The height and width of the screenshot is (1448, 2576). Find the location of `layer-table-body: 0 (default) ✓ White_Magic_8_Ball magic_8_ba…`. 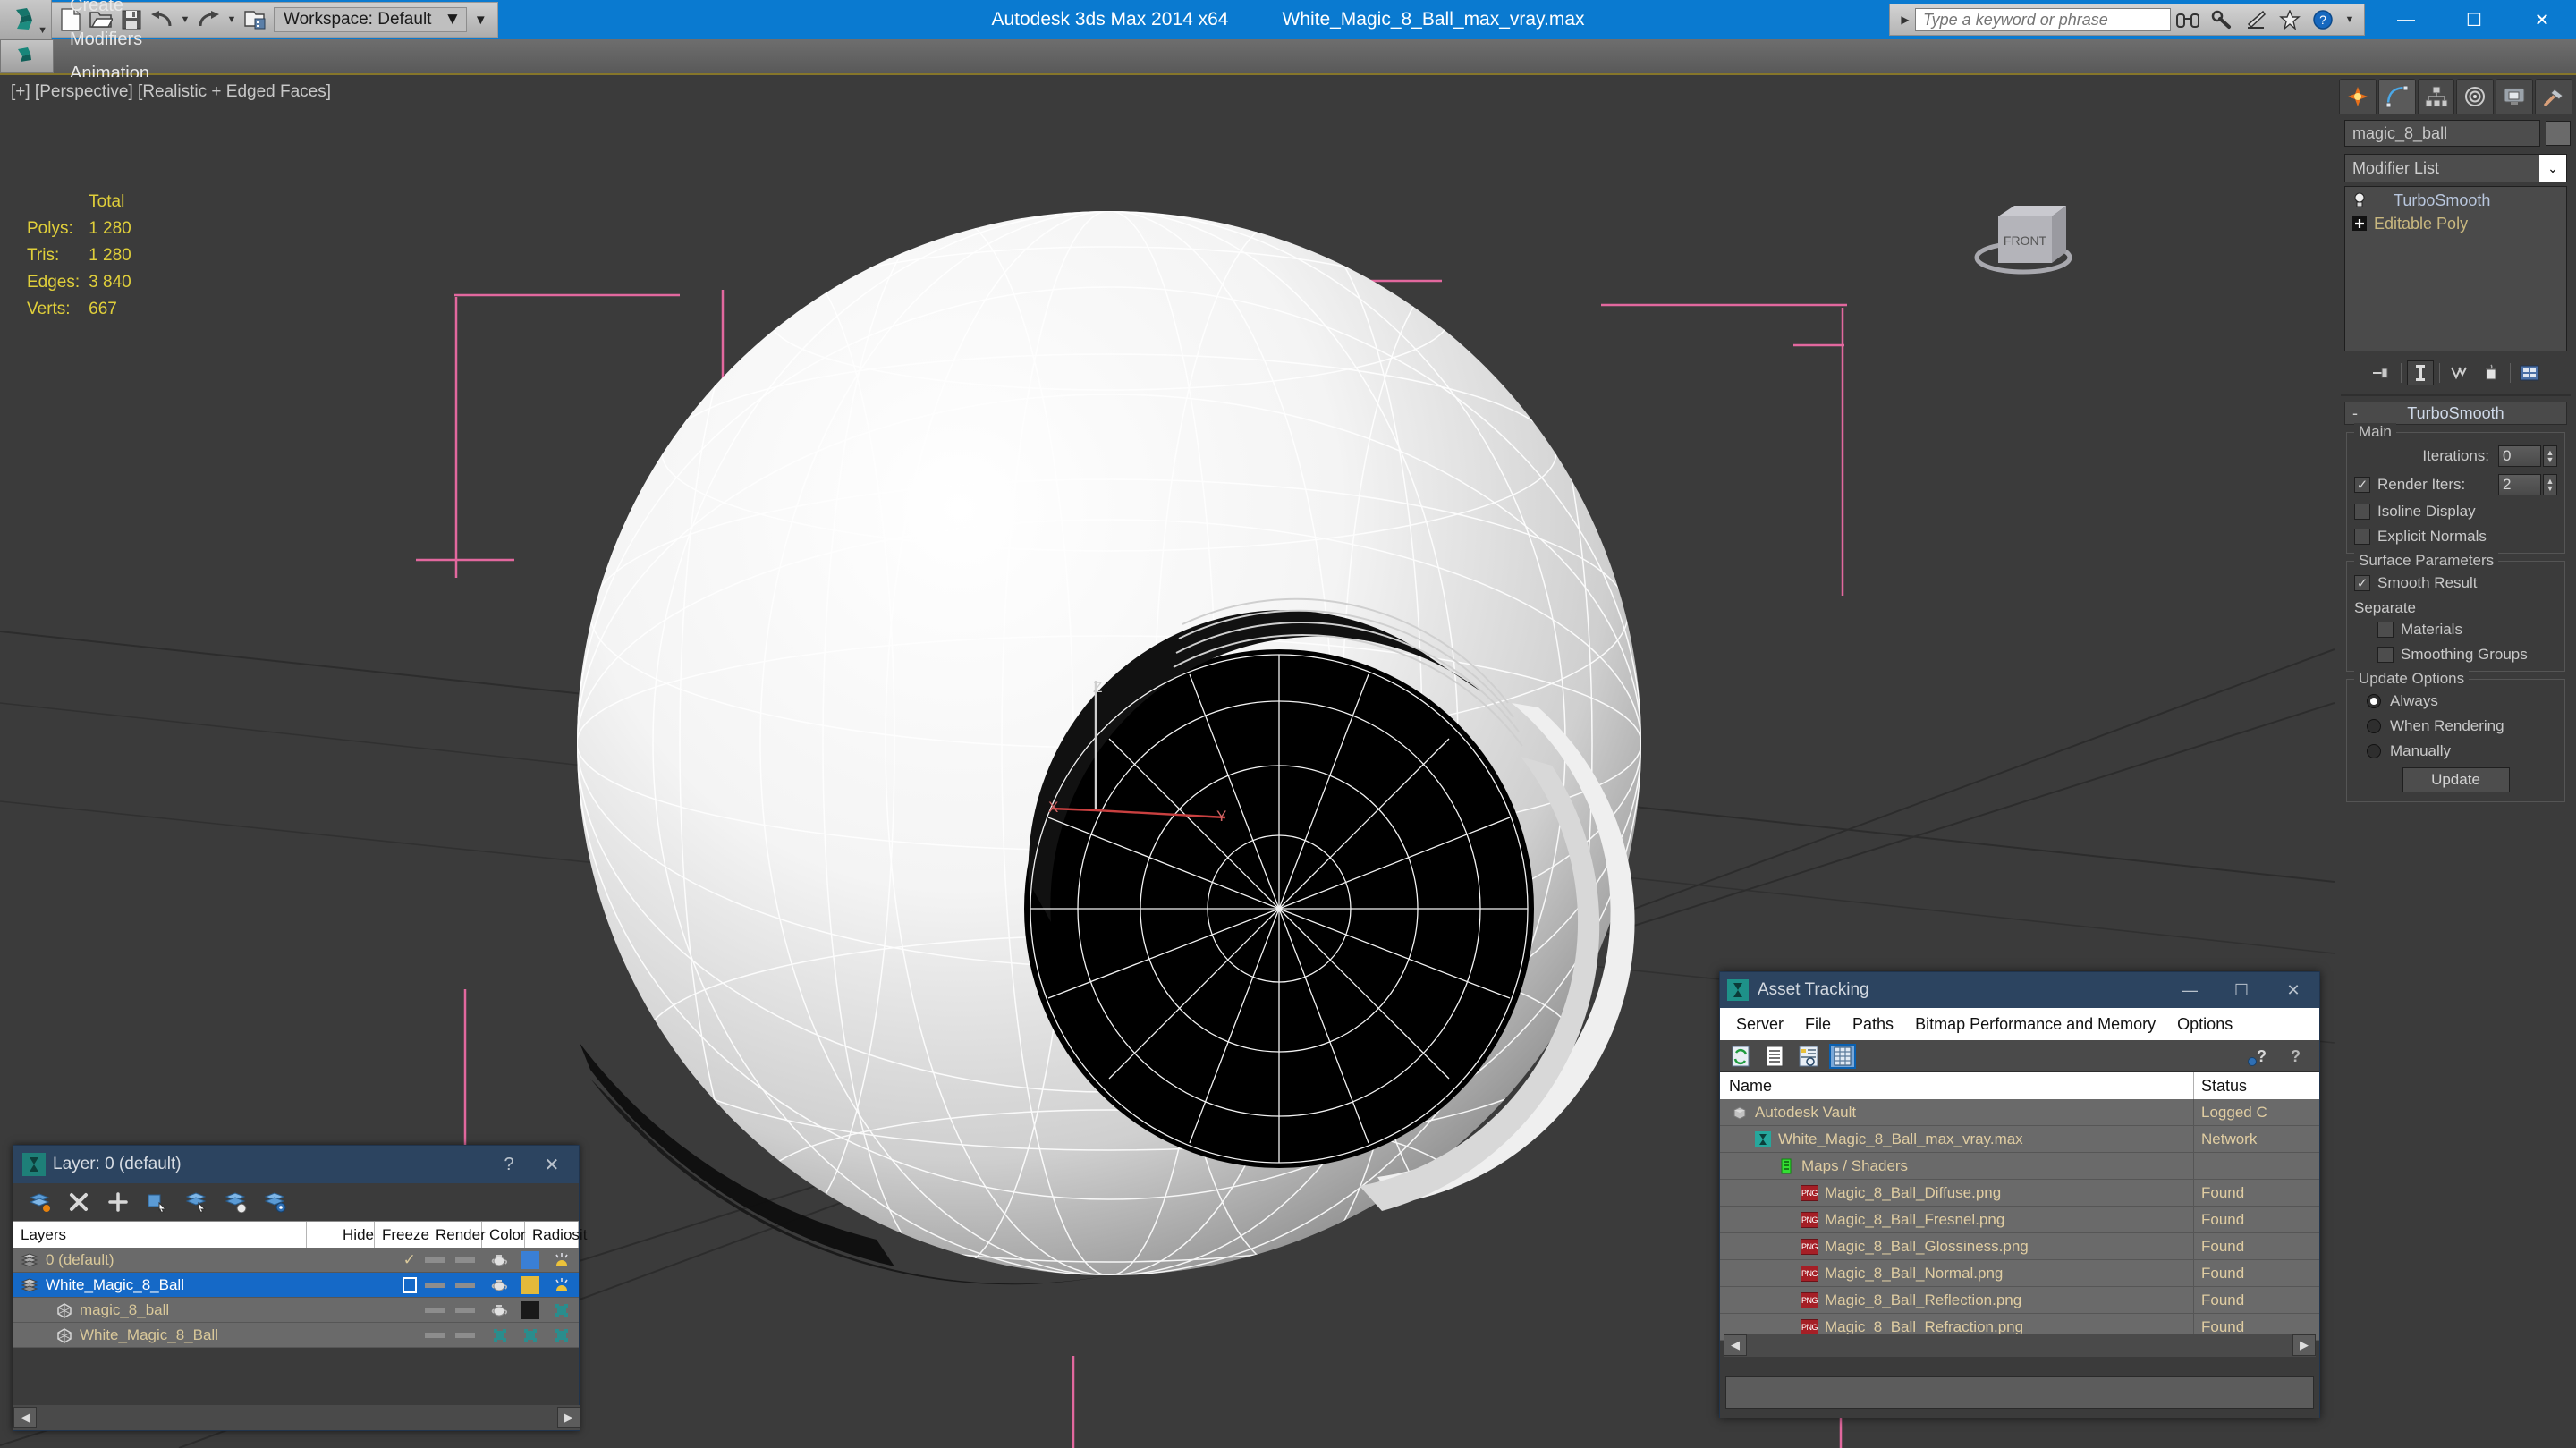

layer-table-body: 0 (default) ✓ White_Magic_8_Ball magic_8_ba… is located at coordinates (296, 1298).